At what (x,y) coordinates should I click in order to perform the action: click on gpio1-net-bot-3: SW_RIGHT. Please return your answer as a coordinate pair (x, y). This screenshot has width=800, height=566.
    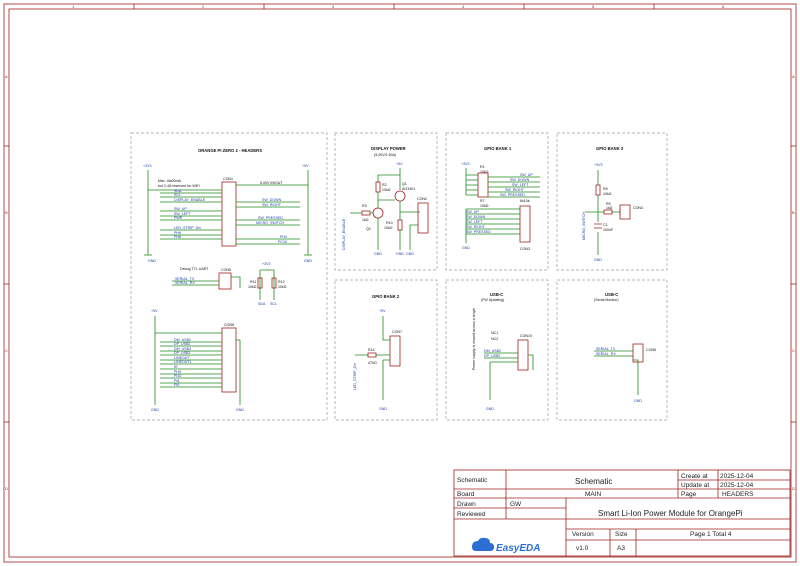
    Looking at the image, I should click on (476, 227).